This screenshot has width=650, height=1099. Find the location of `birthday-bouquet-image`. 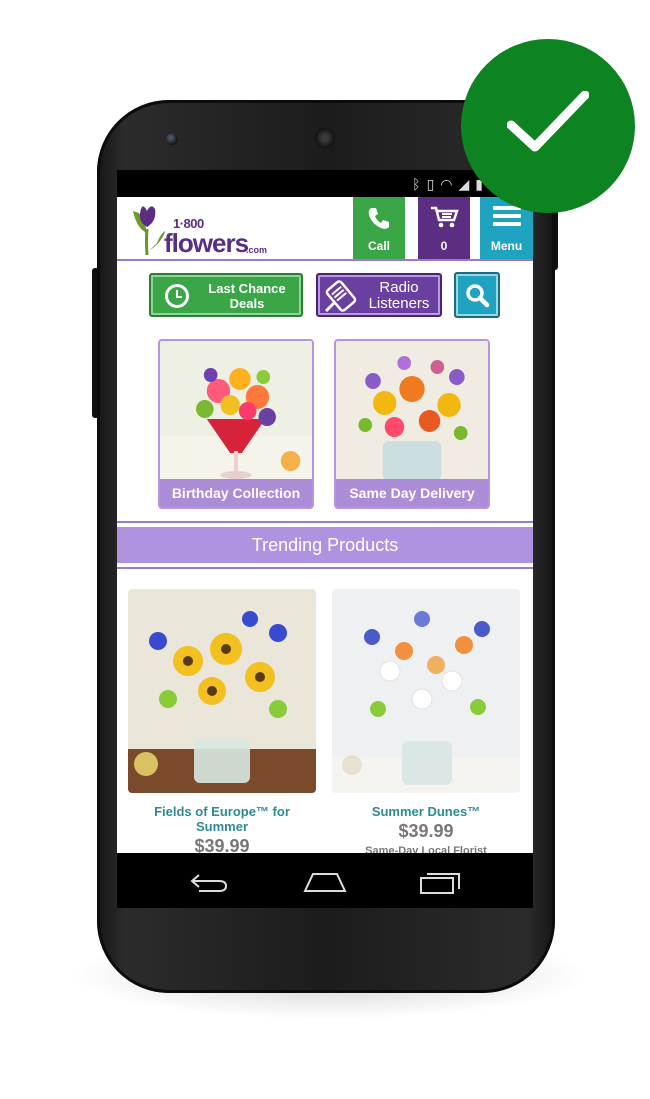

birthday-bouquet-image is located at coordinates (236, 411).